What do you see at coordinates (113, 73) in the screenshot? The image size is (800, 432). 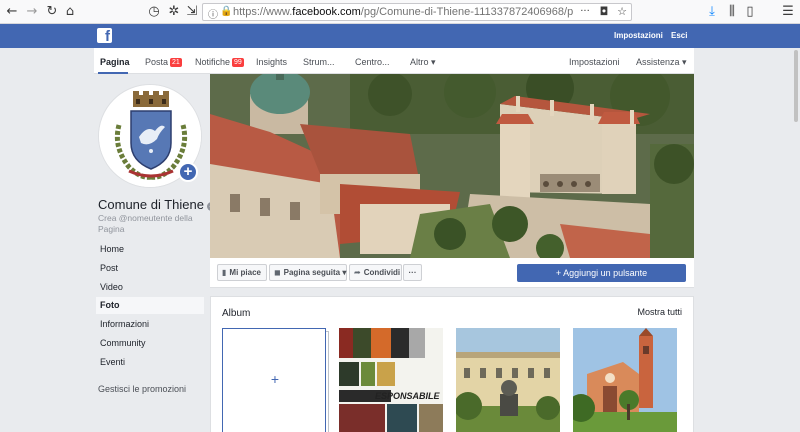 I see `active-tab-indicator` at bounding box center [113, 73].